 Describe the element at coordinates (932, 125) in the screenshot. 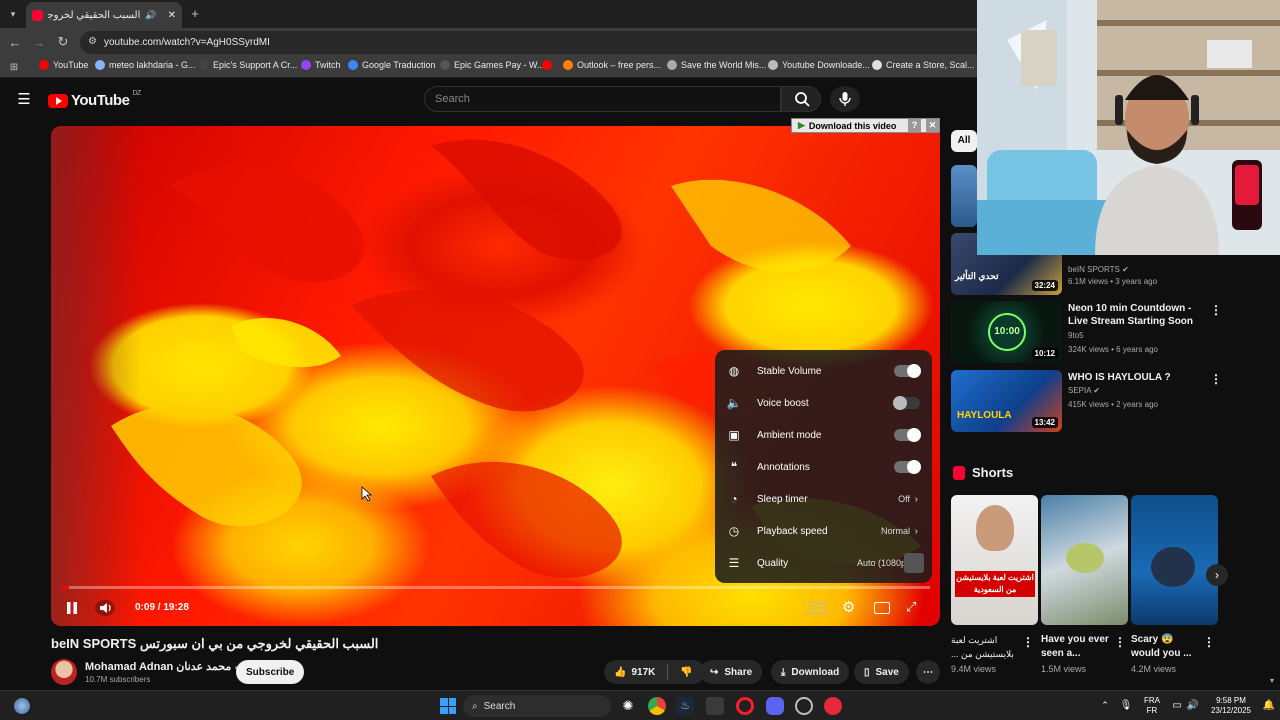

I see `close-banner-icon: ✕` at that location.